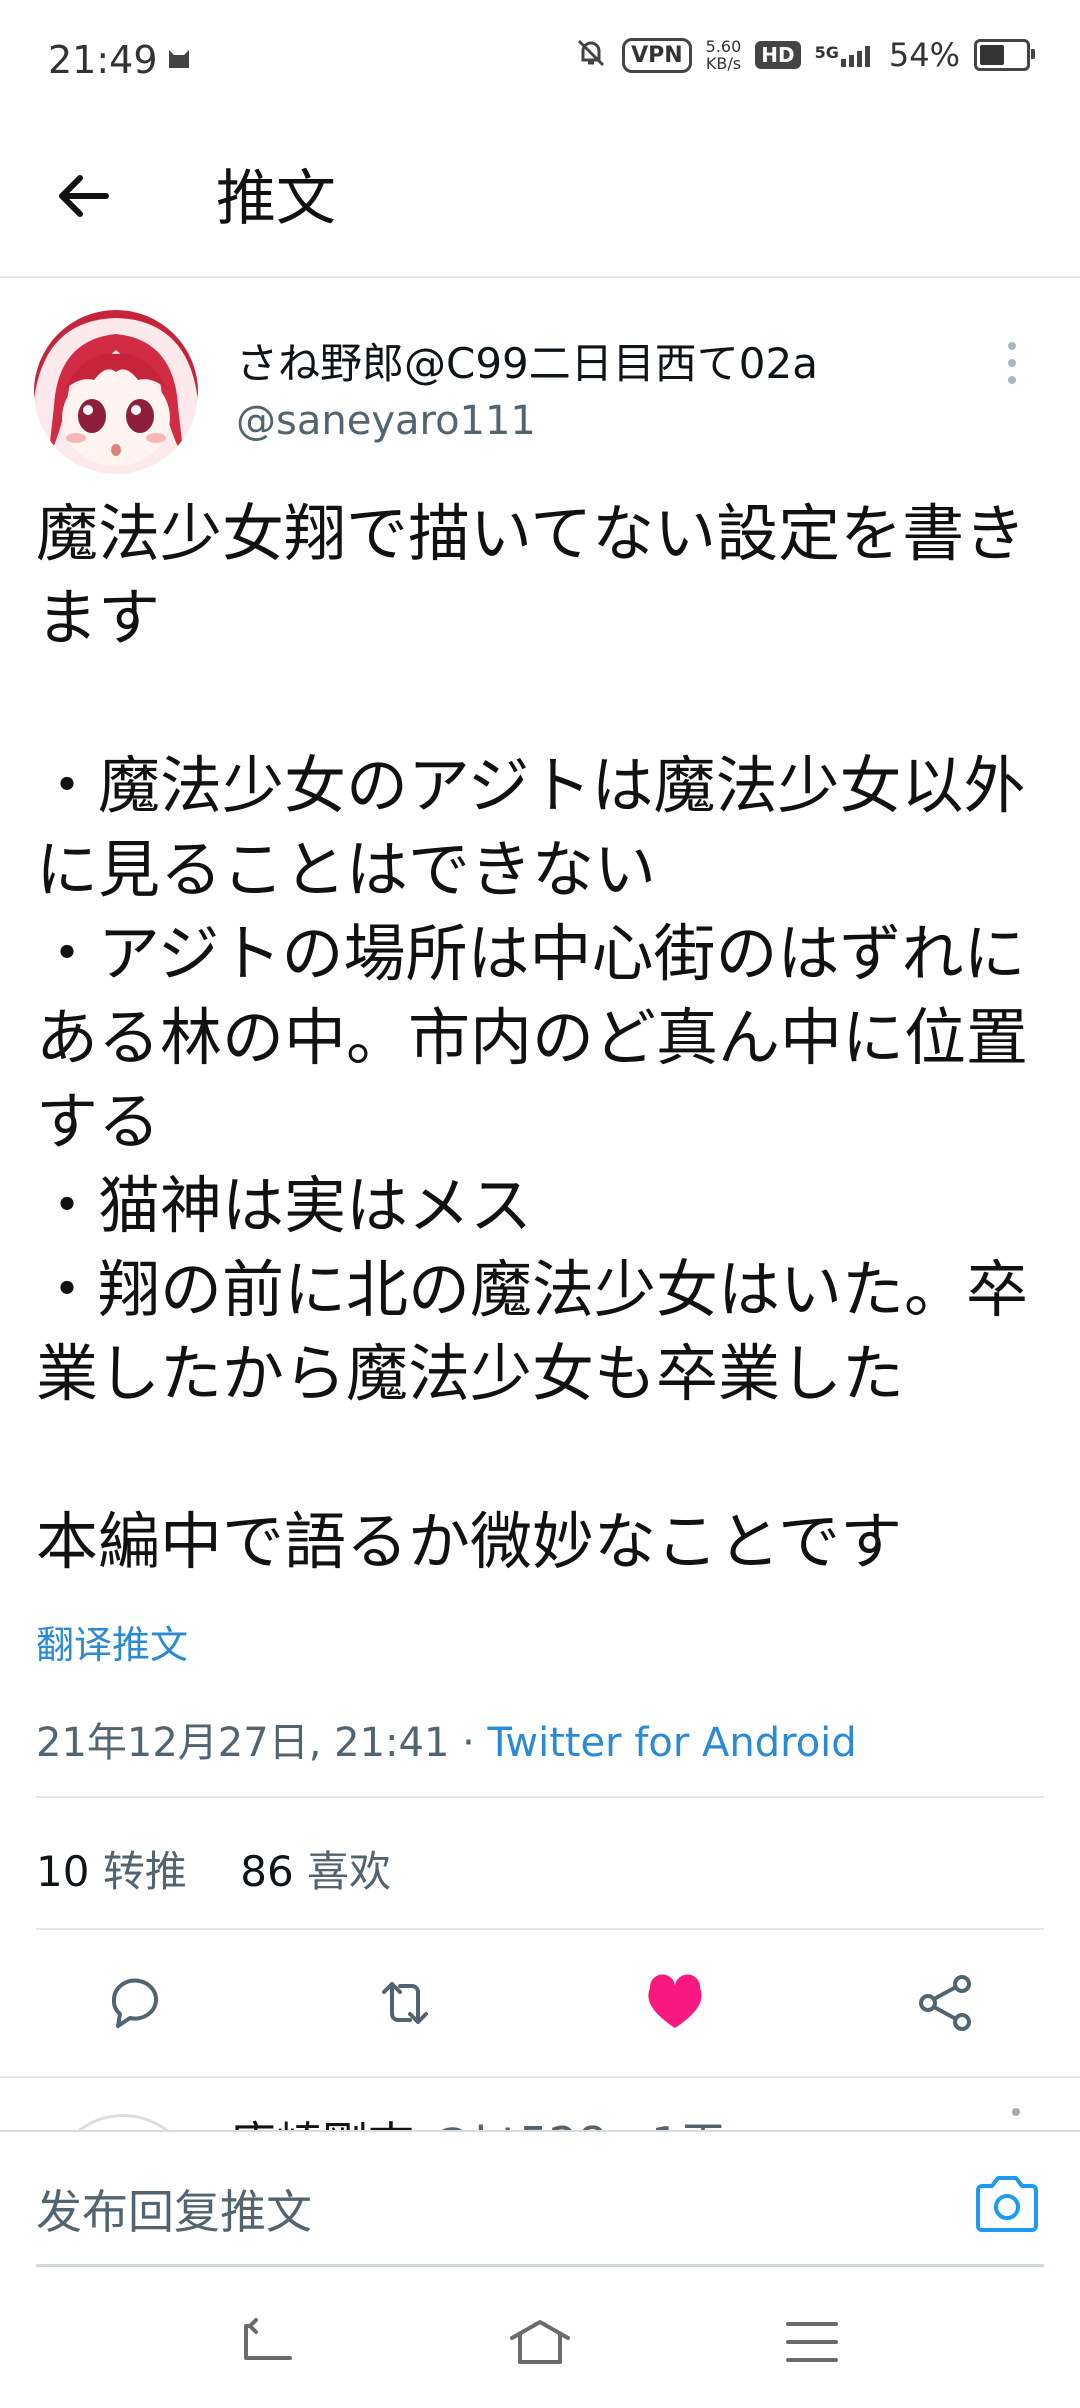 The height and width of the screenshot is (2408, 1080). I want to click on retweets-count: 10, so click(63, 1871).